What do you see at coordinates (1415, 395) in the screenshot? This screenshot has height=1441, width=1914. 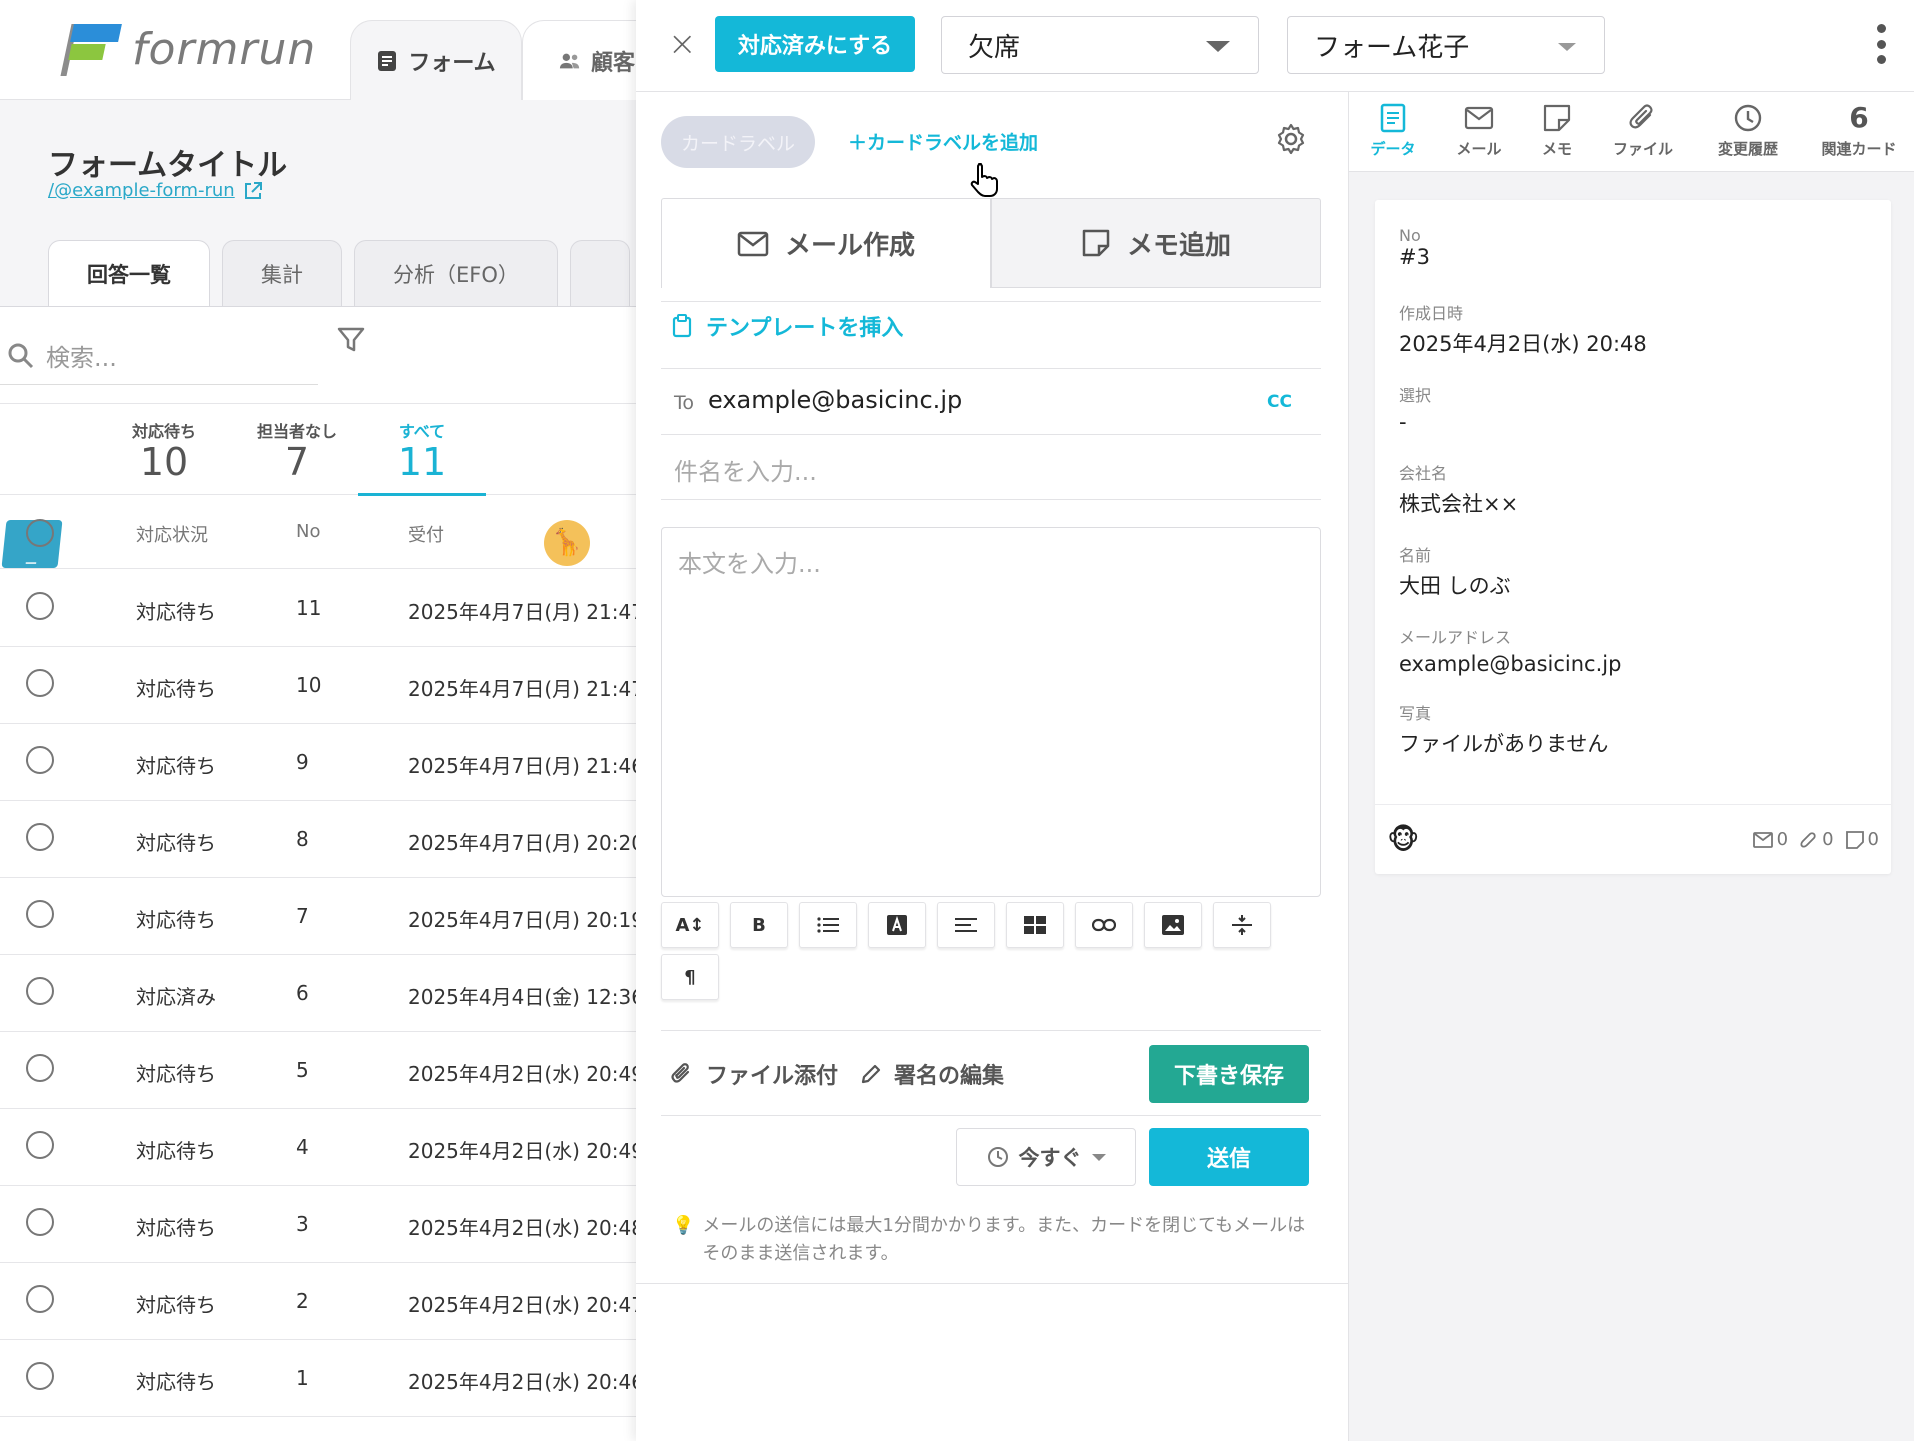 I see `field-key: 選択` at bounding box center [1415, 395].